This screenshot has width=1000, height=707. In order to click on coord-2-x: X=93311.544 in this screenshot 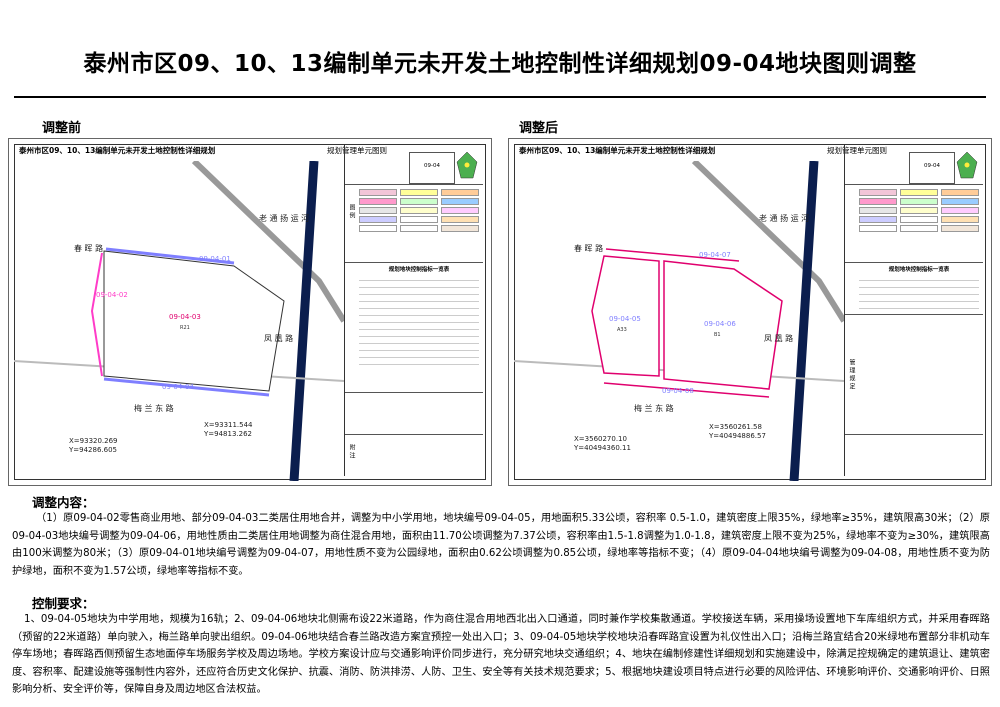, I will do `click(228, 425)`.